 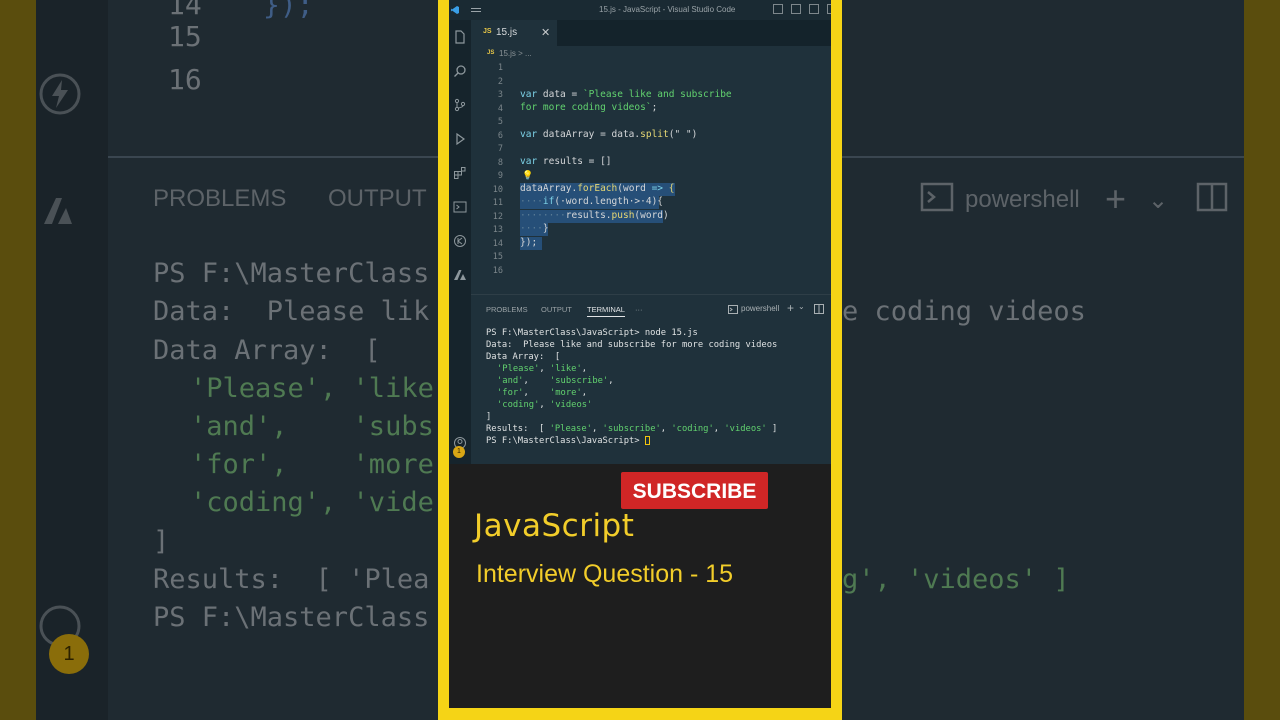 I want to click on code-line-14: });, so click(x=528, y=242).